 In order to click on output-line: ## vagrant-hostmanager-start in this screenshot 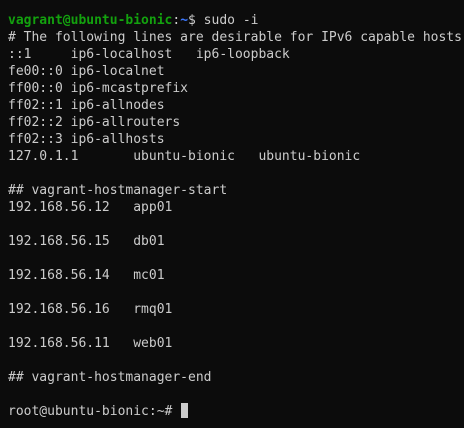, I will do `click(118, 190)`.